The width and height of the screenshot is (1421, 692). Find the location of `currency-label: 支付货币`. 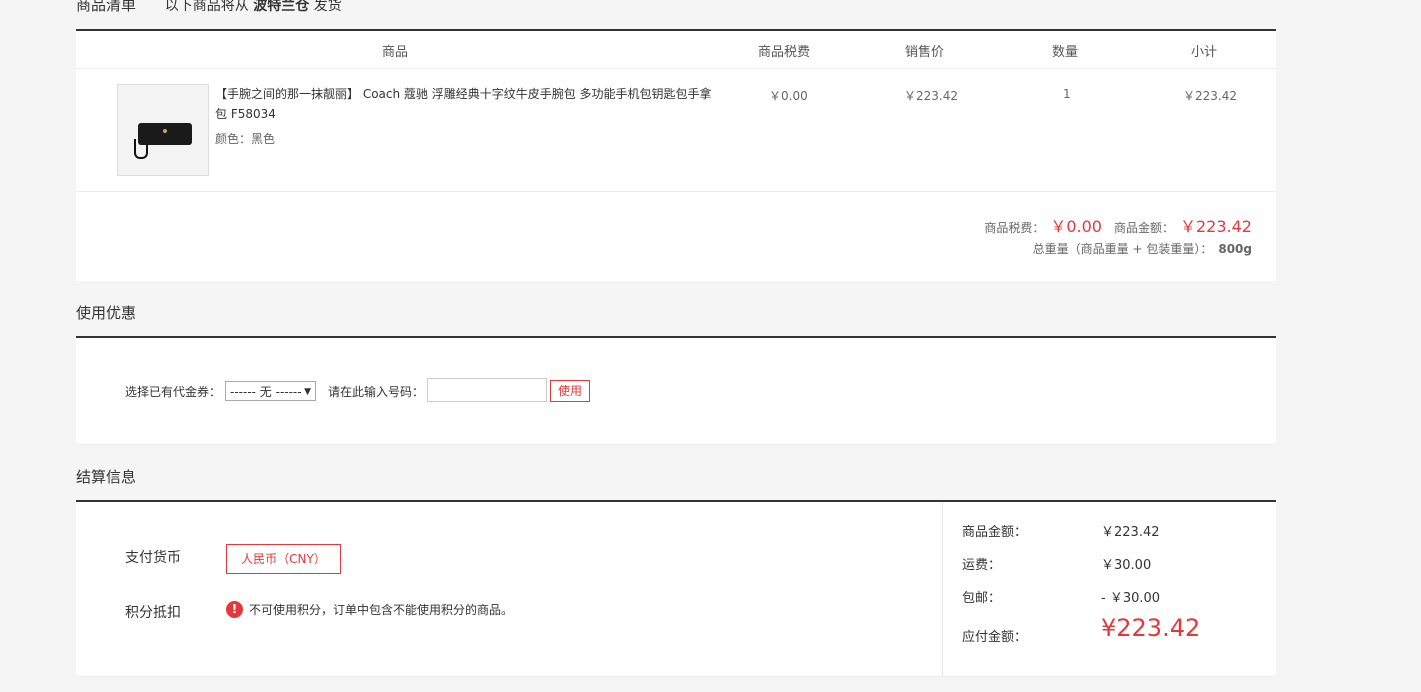

currency-label: 支付货币 is located at coordinates (153, 558).